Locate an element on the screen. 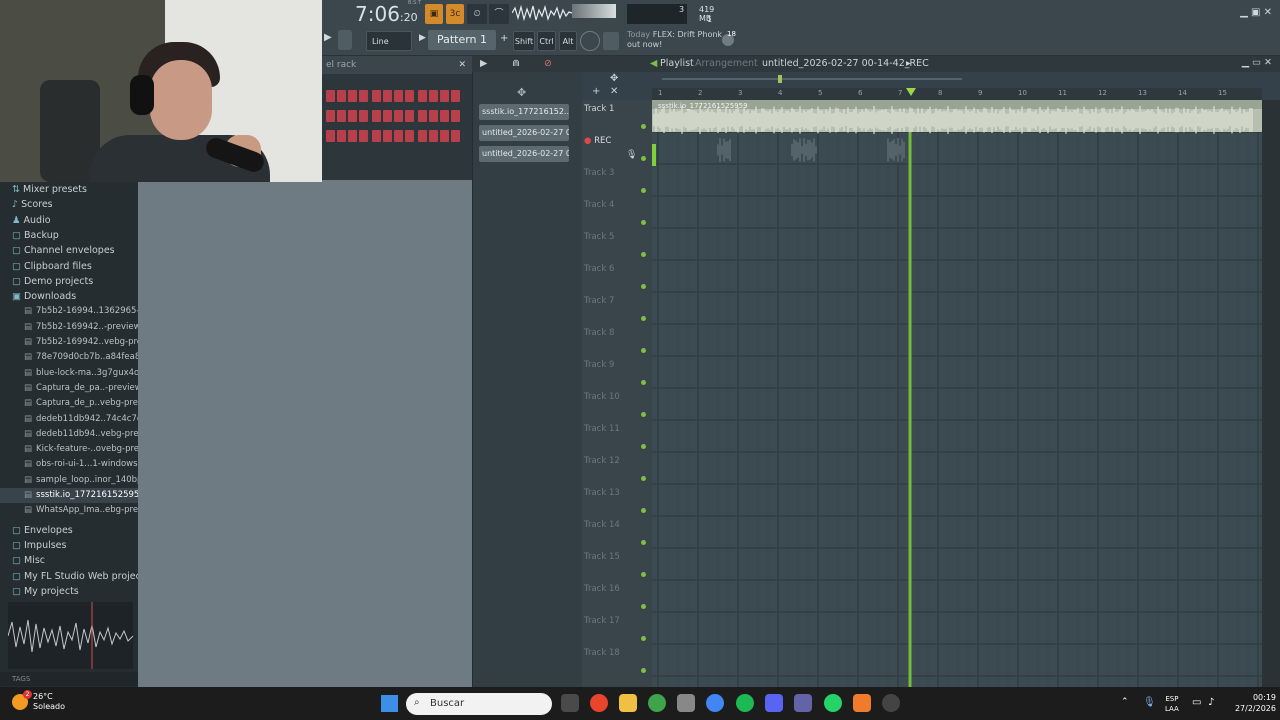 The image size is (1280, 720). song-mode-button: 3c is located at coordinates (455, 14).